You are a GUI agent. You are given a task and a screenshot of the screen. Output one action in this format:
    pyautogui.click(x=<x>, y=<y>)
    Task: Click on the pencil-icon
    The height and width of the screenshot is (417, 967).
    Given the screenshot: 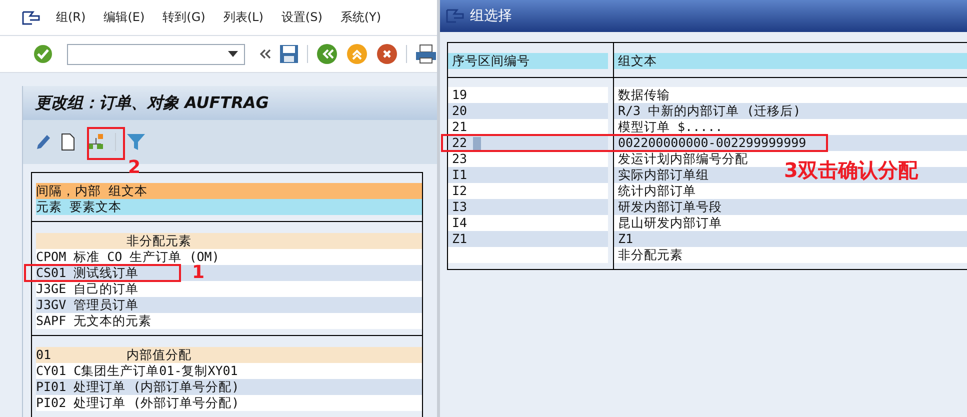 What is the action you would take?
    pyautogui.click(x=43, y=142)
    